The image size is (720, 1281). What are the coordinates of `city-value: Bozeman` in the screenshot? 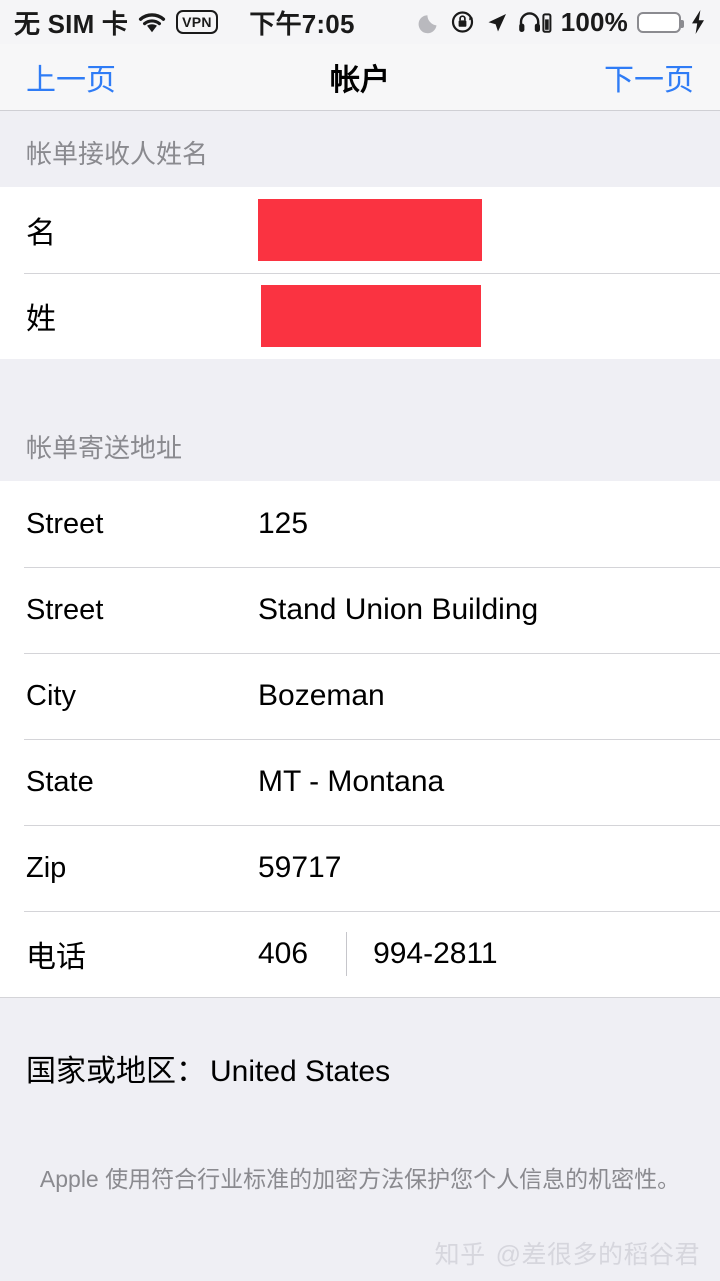 It's located at (321, 696).